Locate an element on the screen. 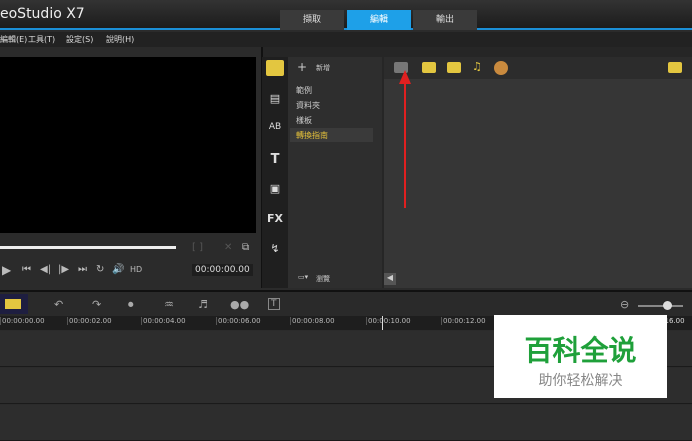  add-button: 新增 is located at coordinates (323, 68).